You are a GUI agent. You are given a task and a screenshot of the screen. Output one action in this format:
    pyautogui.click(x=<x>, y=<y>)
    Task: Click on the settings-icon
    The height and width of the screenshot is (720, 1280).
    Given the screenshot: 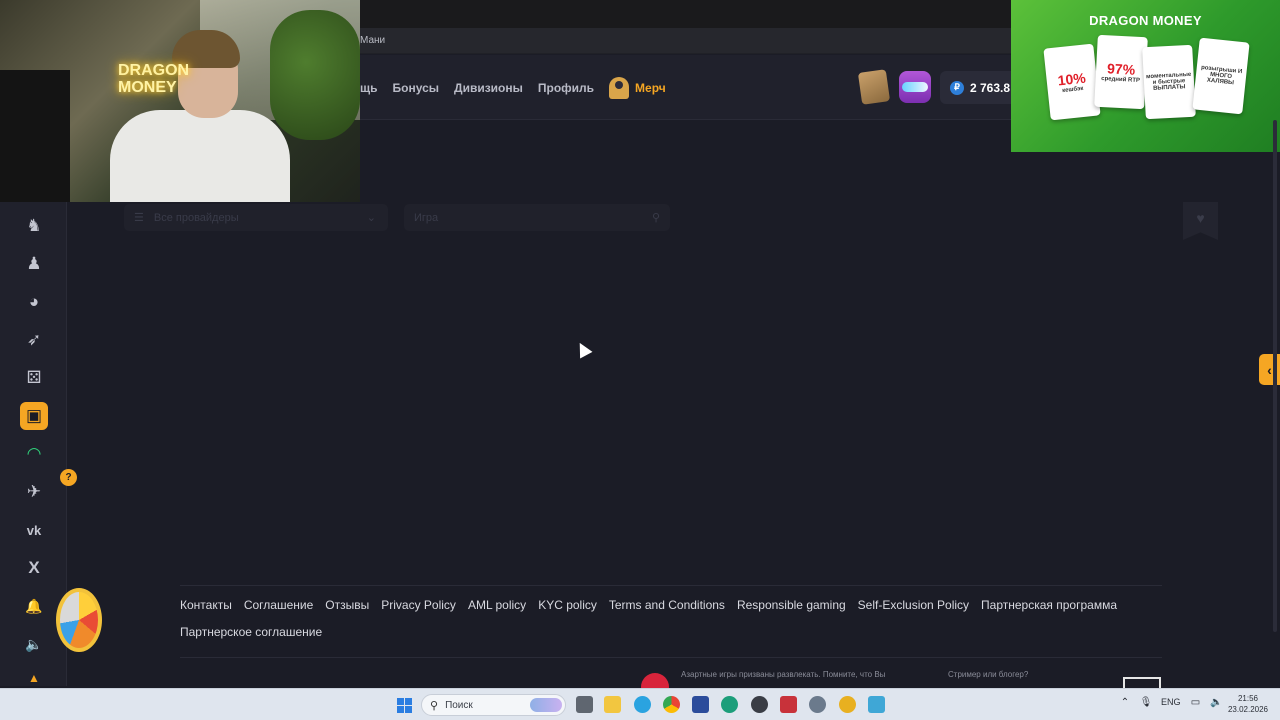 What is the action you would take?
    pyautogui.click(x=817, y=704)
    